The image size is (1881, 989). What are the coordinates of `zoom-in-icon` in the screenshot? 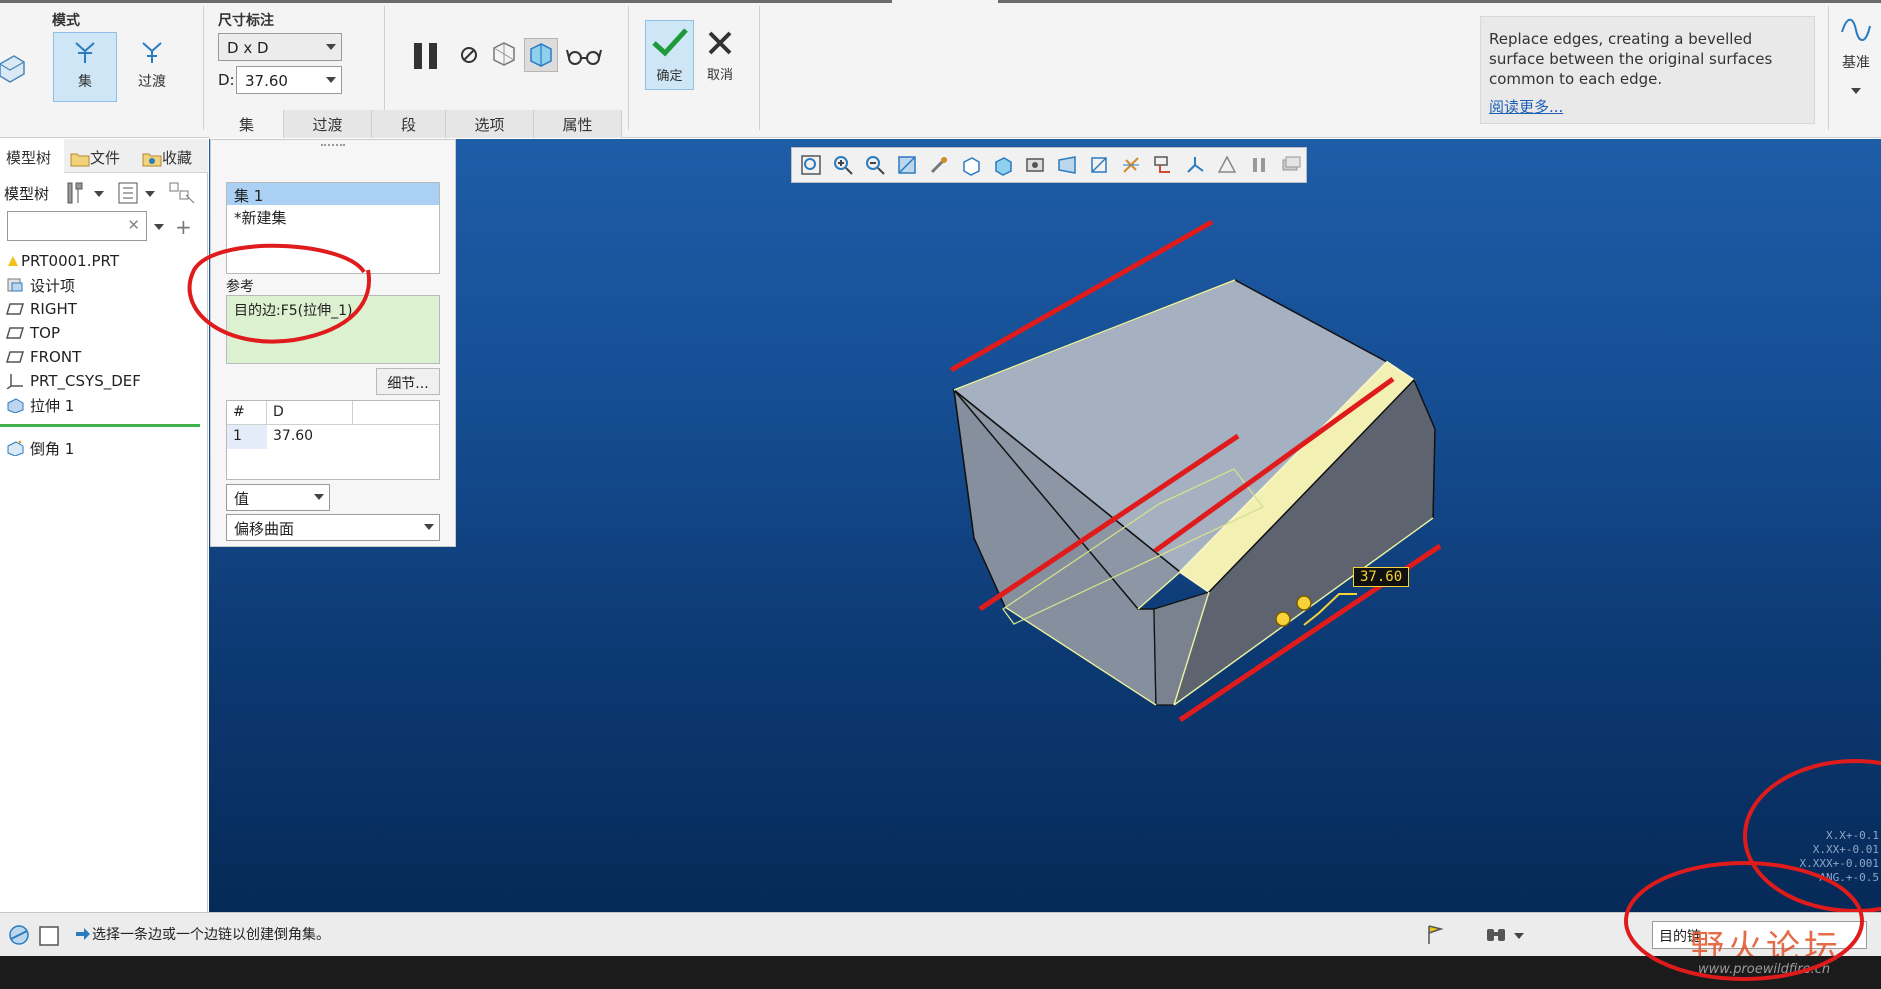 It's located at (842, 165).